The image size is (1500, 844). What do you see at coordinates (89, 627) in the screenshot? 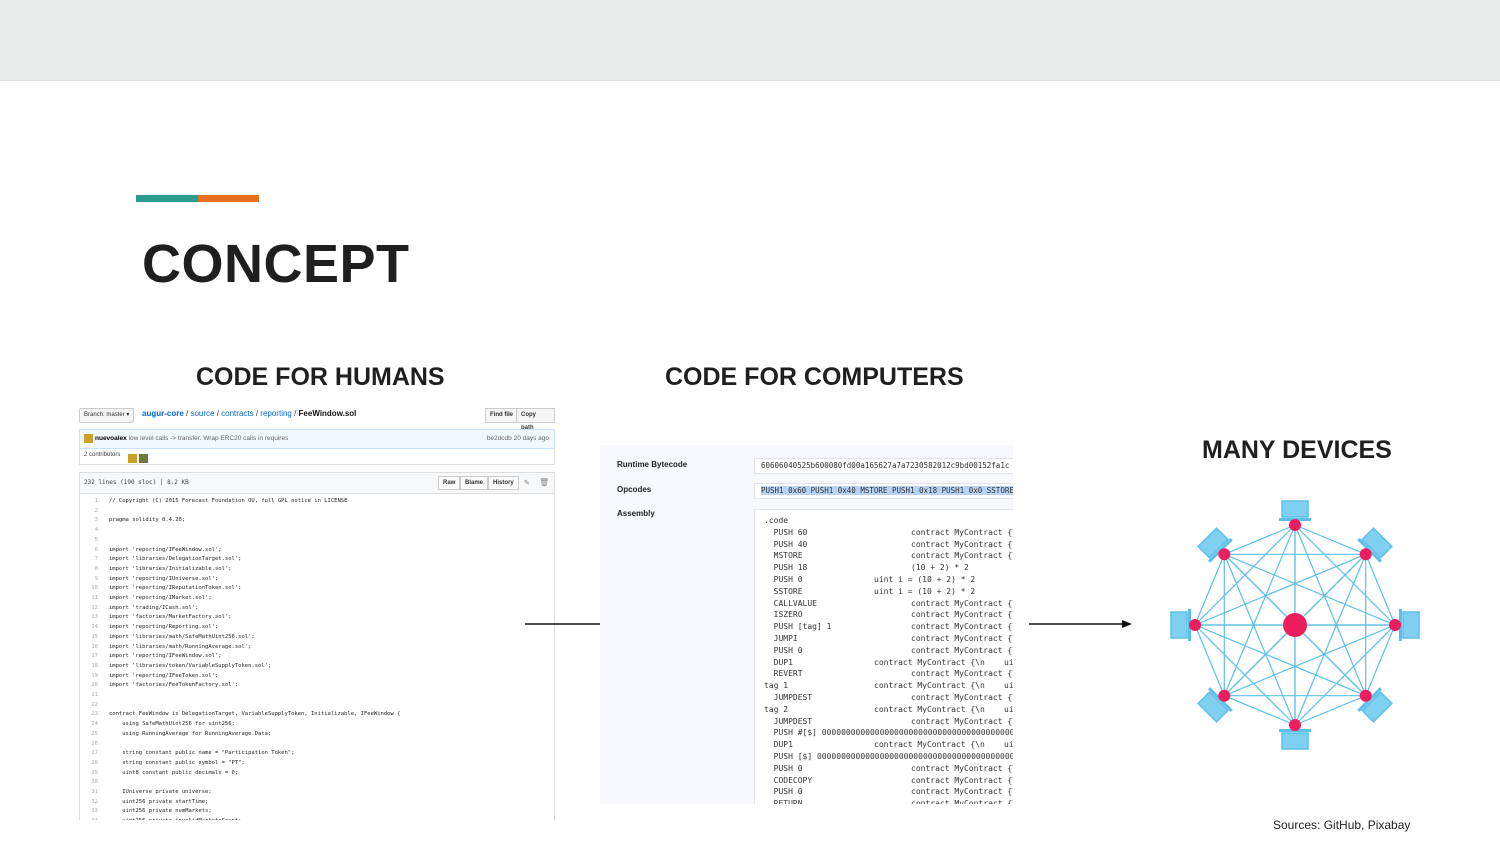
I see `line-number: 14` at bounding box center [89, 627].